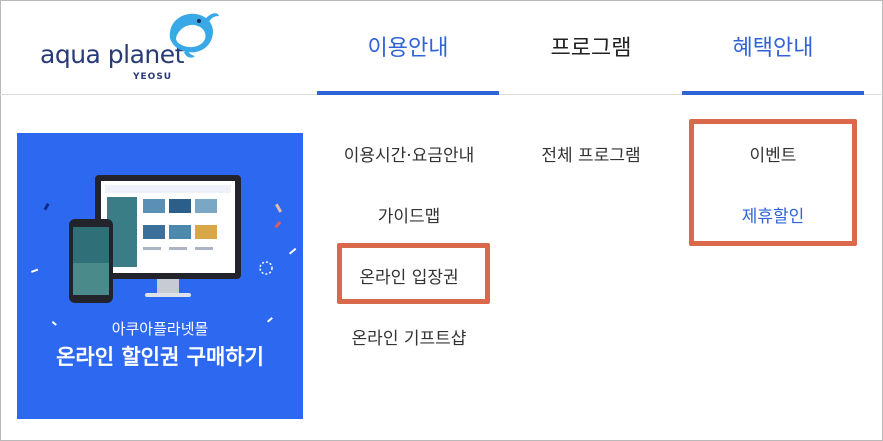 The image size is (883, 441). I want to click on site-logo: aqua planet YEOSU, so click(130, 52).